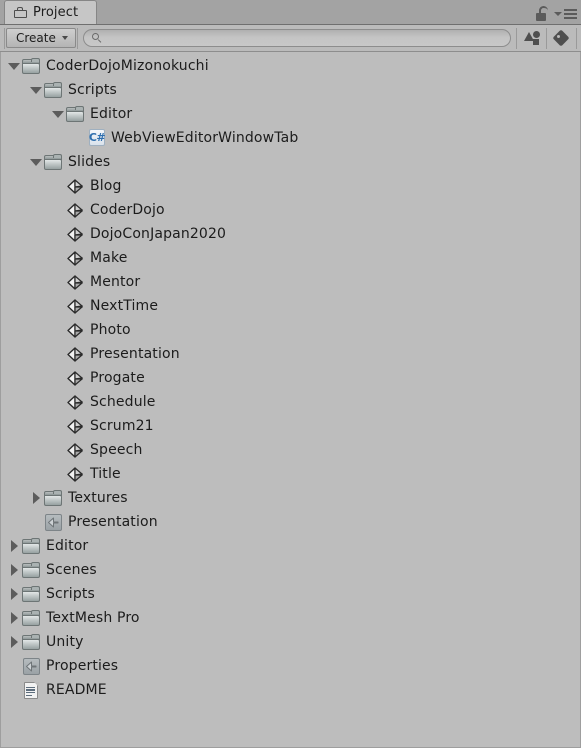 The width and height of the screenshot is (581, 748). Describe the element at coordinates (124, 306) in the screenshot. I see `tree-row-label: NextTime` at that location.